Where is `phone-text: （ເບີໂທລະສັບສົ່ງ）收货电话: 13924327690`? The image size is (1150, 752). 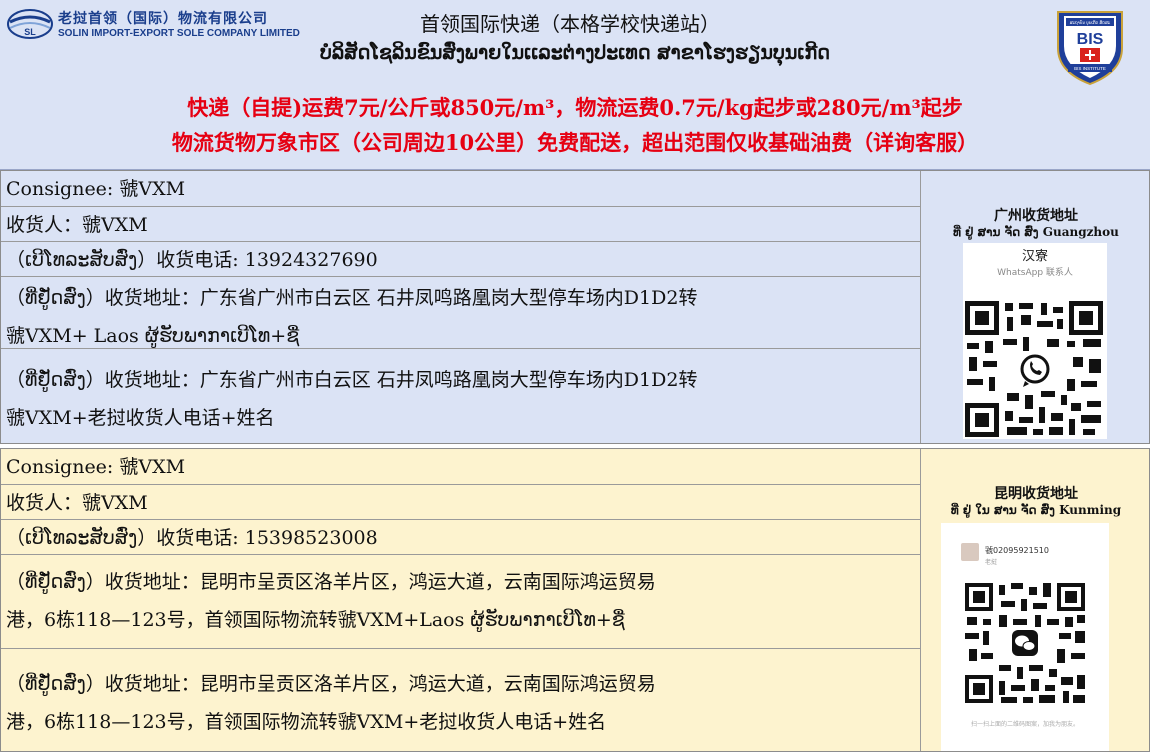
phone-text: （ເບີໂທລະສັບສົ່ງ）收货电话: 13924327690 is located at coordinates (192, 260).